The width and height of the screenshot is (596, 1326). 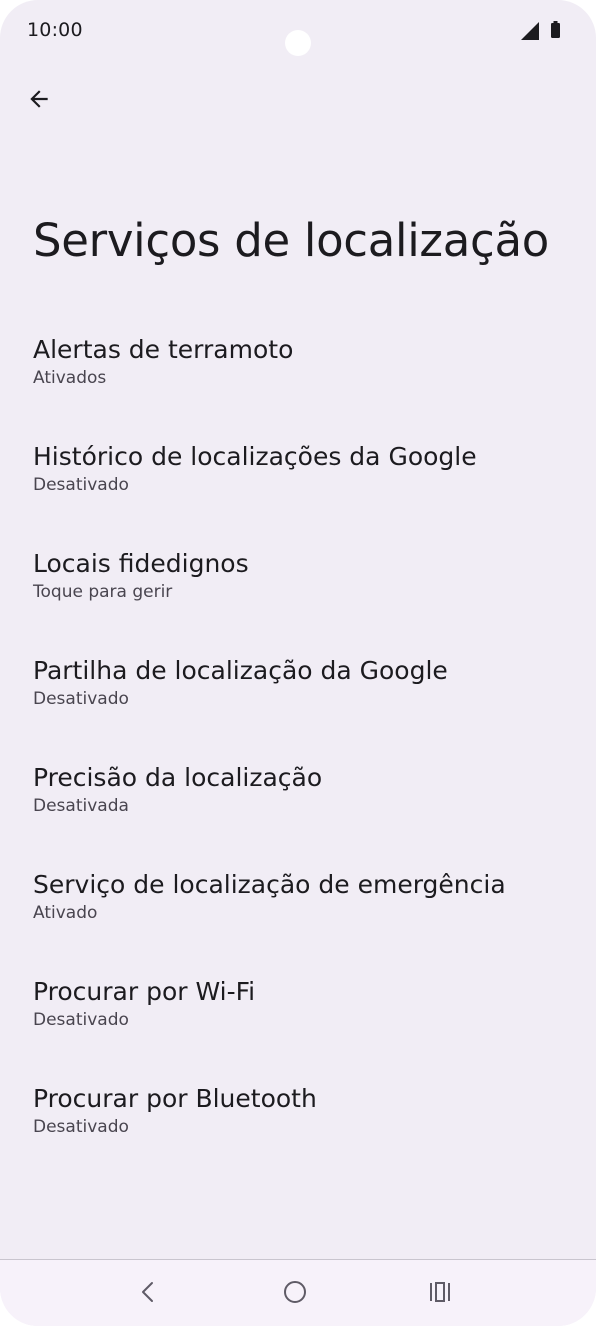 What do you see at coordinates (298, 803) in the screenshot?
I see `list-item-location-accuracy: Precisão da localização Desativada` at bounding box center [298, 803].